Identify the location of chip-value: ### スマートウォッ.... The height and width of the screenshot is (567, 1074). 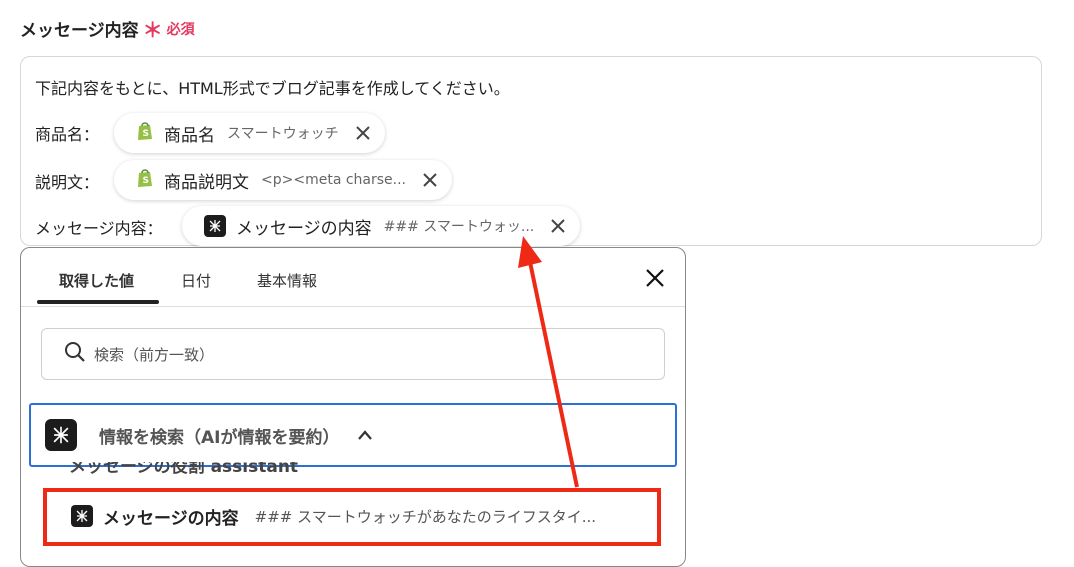
(459, 227).